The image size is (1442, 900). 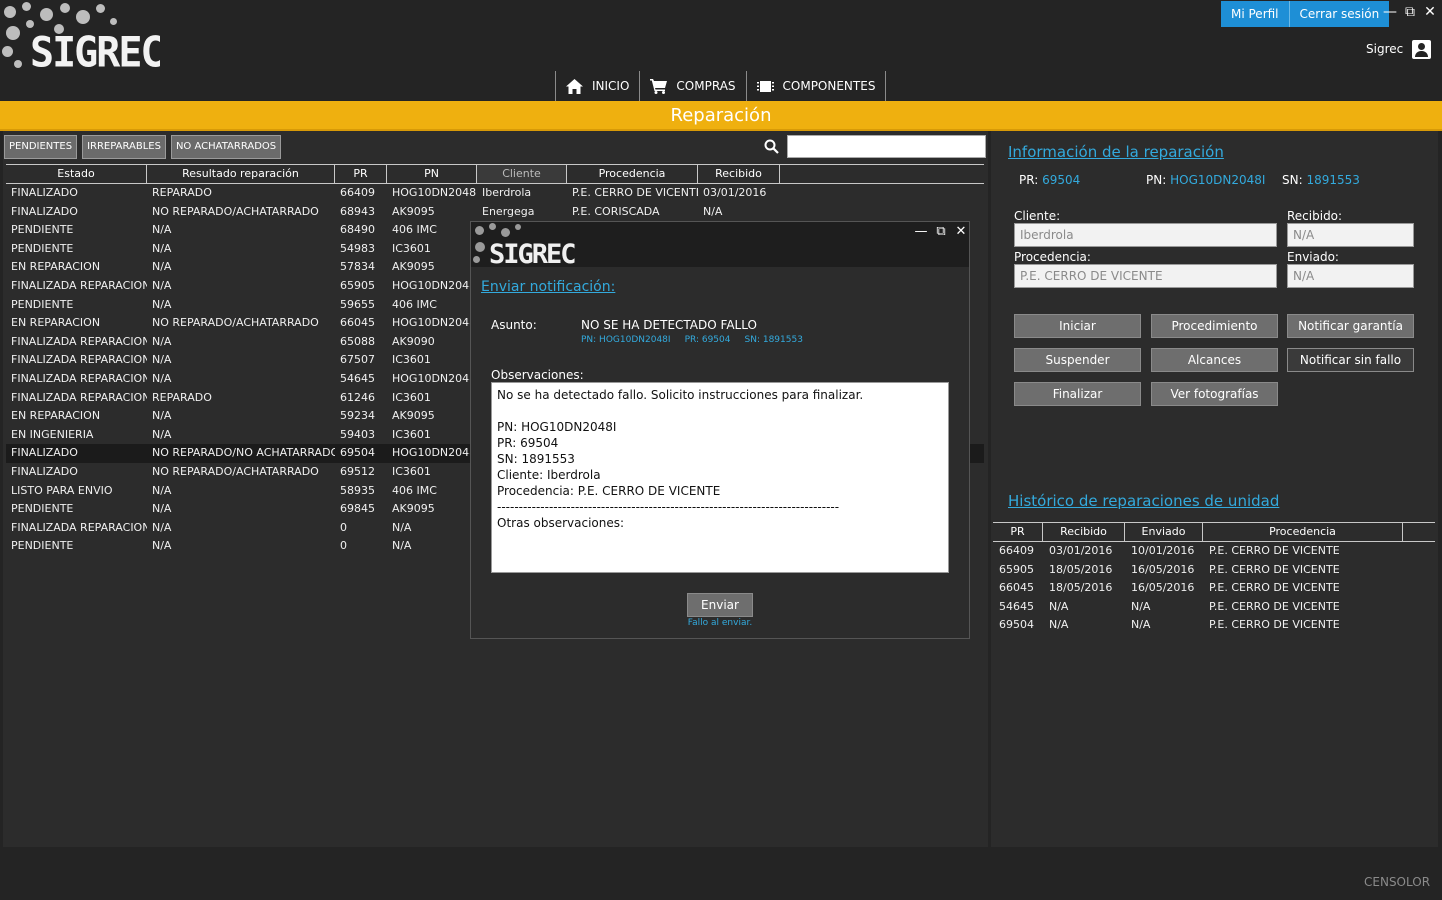 I want to click on dialog-controls: — ⧉ ✕, so click(x=940, y=231).